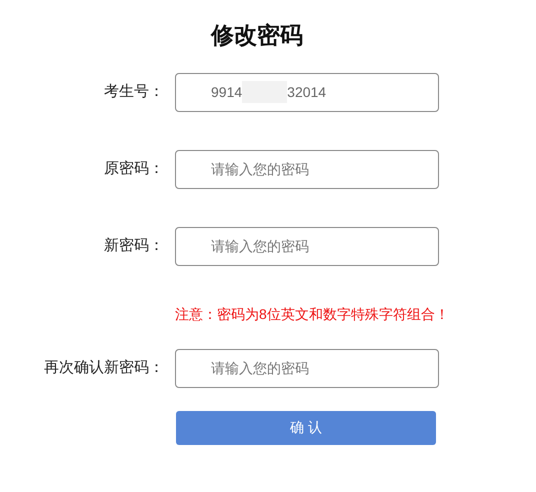 The height and width of the screenshot is (492, 536). Describe the element at coordinates (306, 427) in the screenshot. I see `confirm-button: 确 认` at that location.